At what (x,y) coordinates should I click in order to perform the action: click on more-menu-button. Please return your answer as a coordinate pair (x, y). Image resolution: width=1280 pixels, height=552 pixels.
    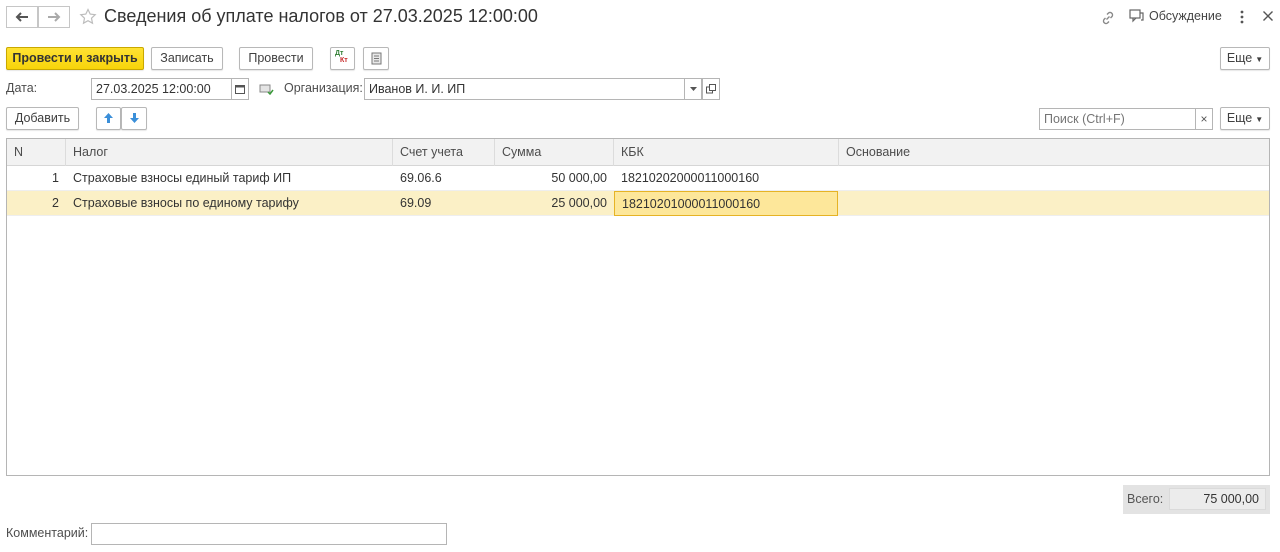
    Looking at the image, I should click on (1242, 18).